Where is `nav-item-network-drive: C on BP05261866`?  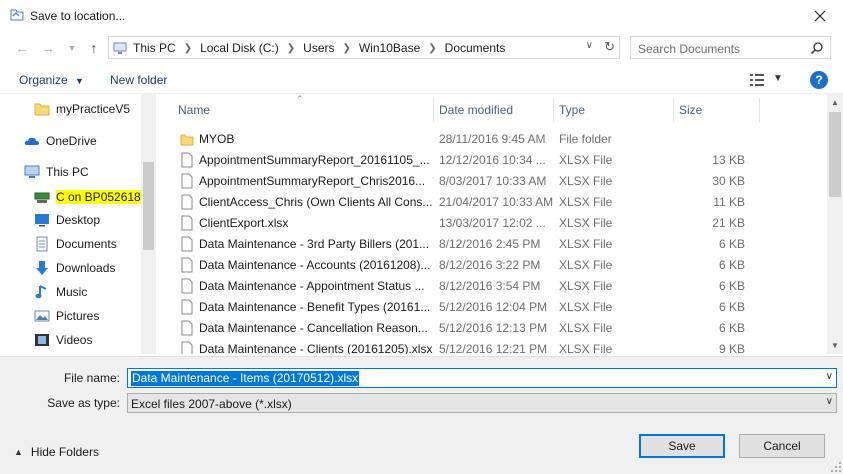
nav-item-network-drive: C on BP05261866 is located at coordinates (77, 197).